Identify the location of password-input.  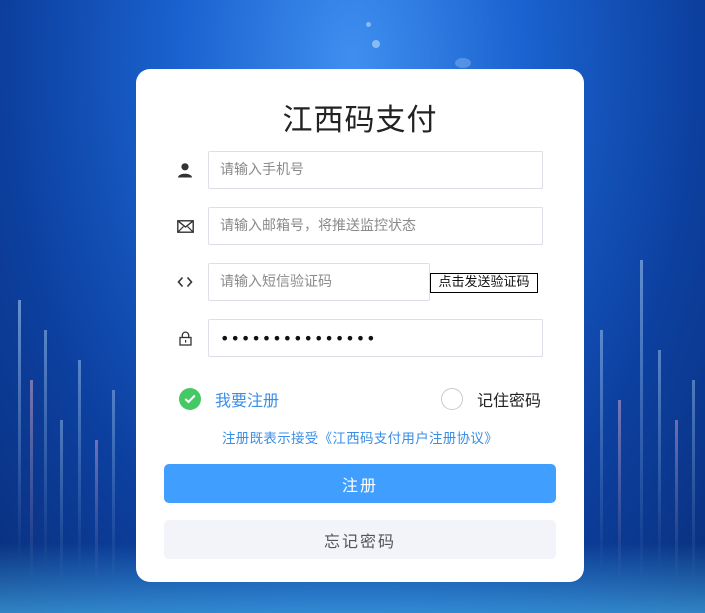
(375, 338).